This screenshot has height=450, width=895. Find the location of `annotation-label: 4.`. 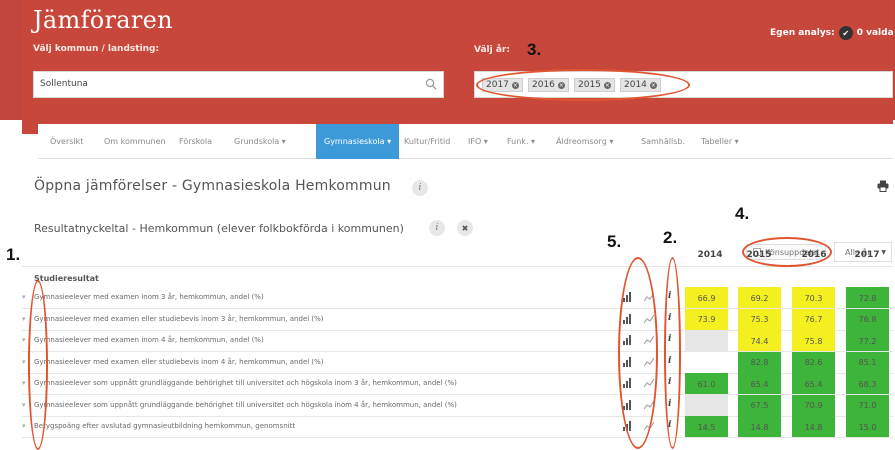

annotation-label: 4. is located at coordinates (742, 213).